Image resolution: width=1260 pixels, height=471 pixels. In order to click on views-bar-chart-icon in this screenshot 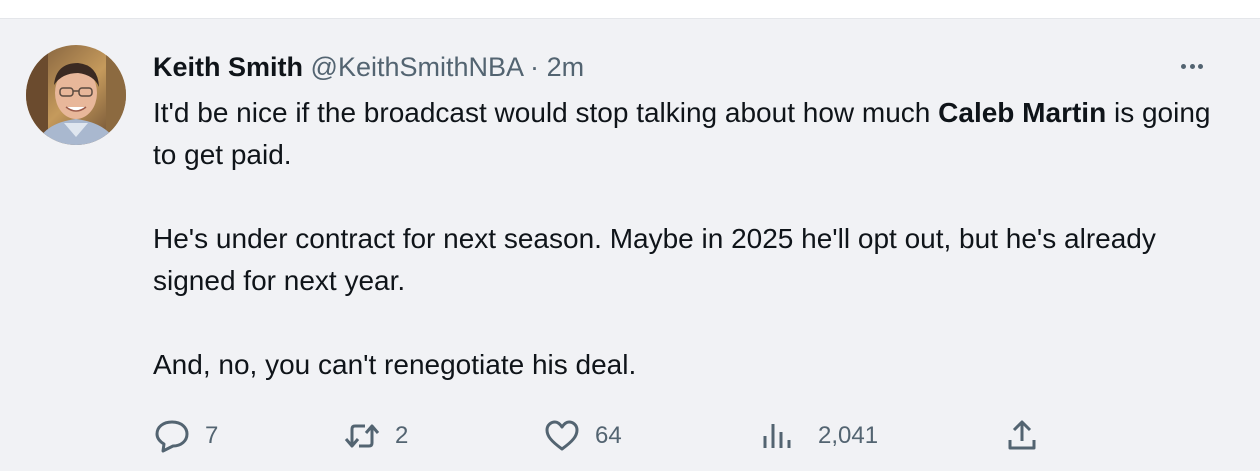, I will do `click(777, 436)`.